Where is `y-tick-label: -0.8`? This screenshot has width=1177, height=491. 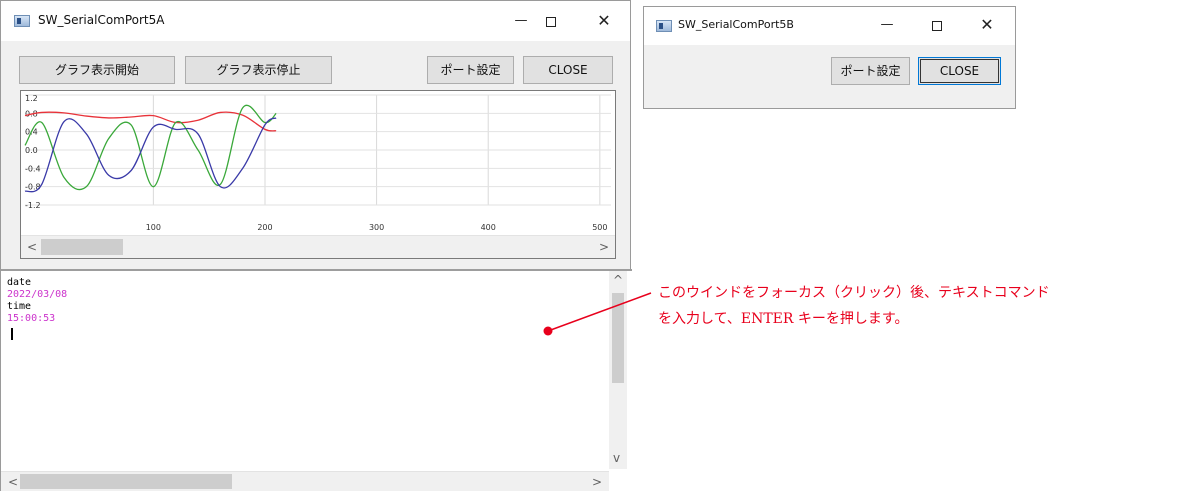
y-tick-label: -0.8 is located at coordinates (33, 187).